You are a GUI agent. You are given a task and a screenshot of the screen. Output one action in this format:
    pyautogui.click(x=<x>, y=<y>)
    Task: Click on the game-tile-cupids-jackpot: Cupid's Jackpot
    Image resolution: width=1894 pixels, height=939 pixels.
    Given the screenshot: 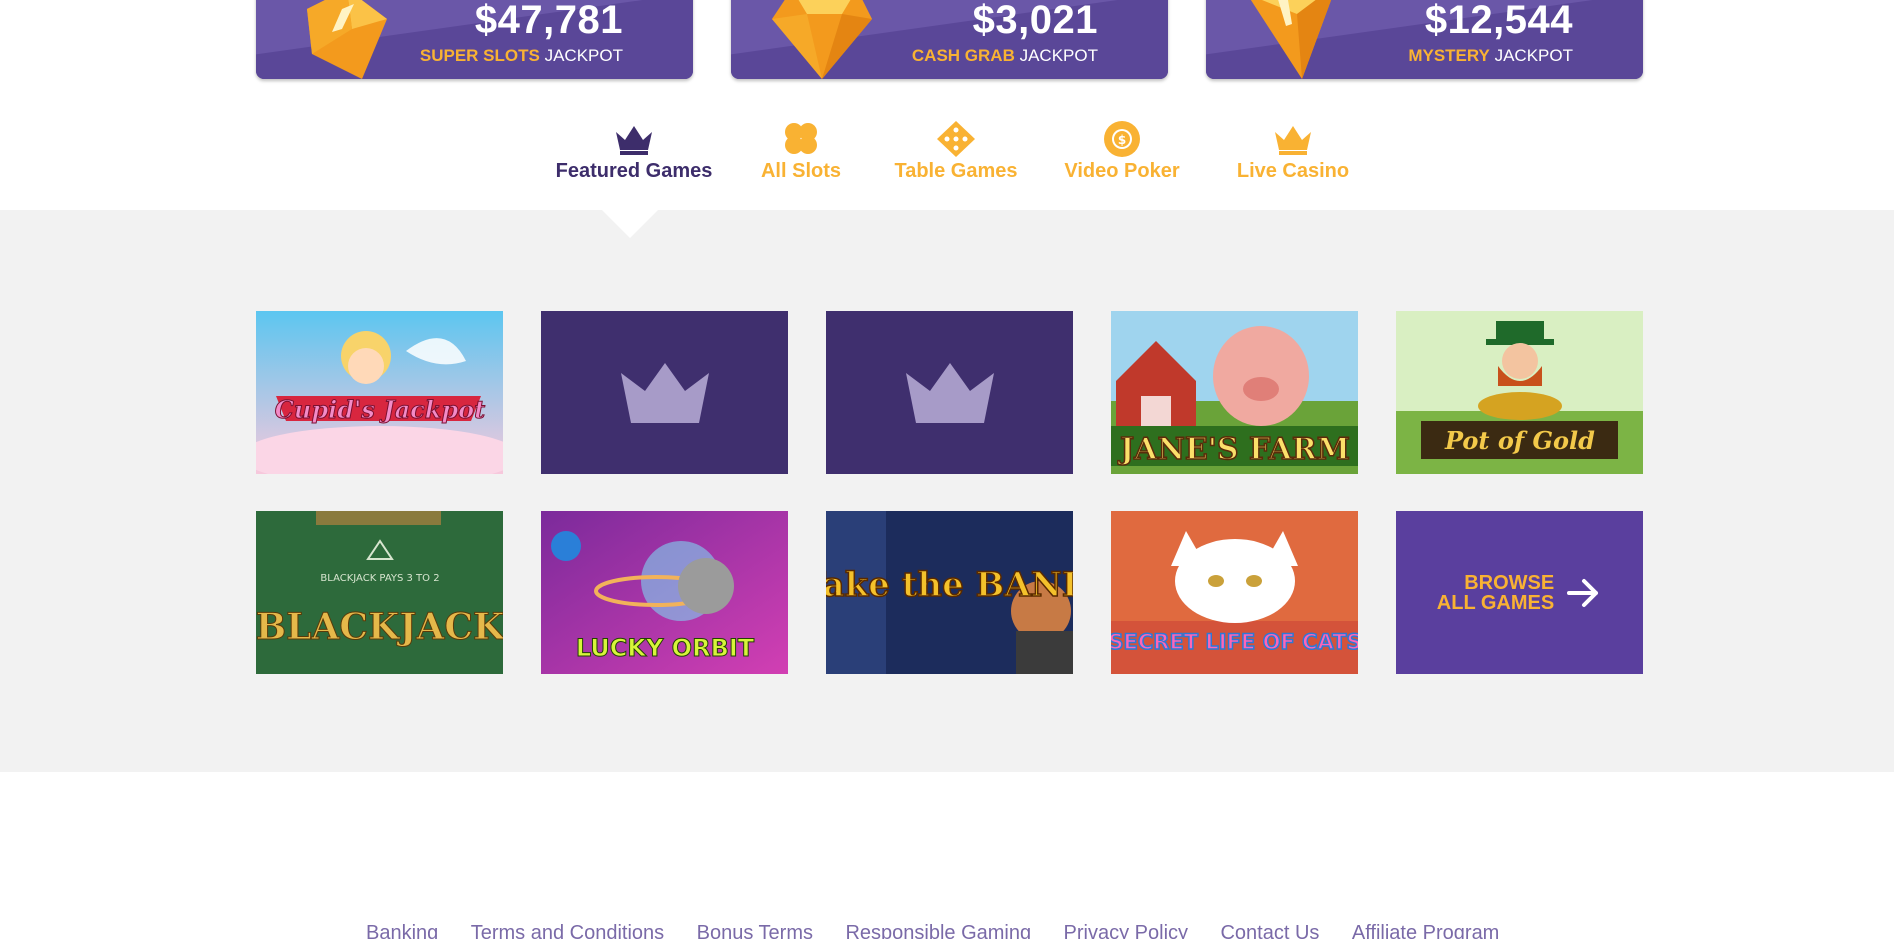 What is the action you would take?
    pyautogui.click(x=379, y=392)
    